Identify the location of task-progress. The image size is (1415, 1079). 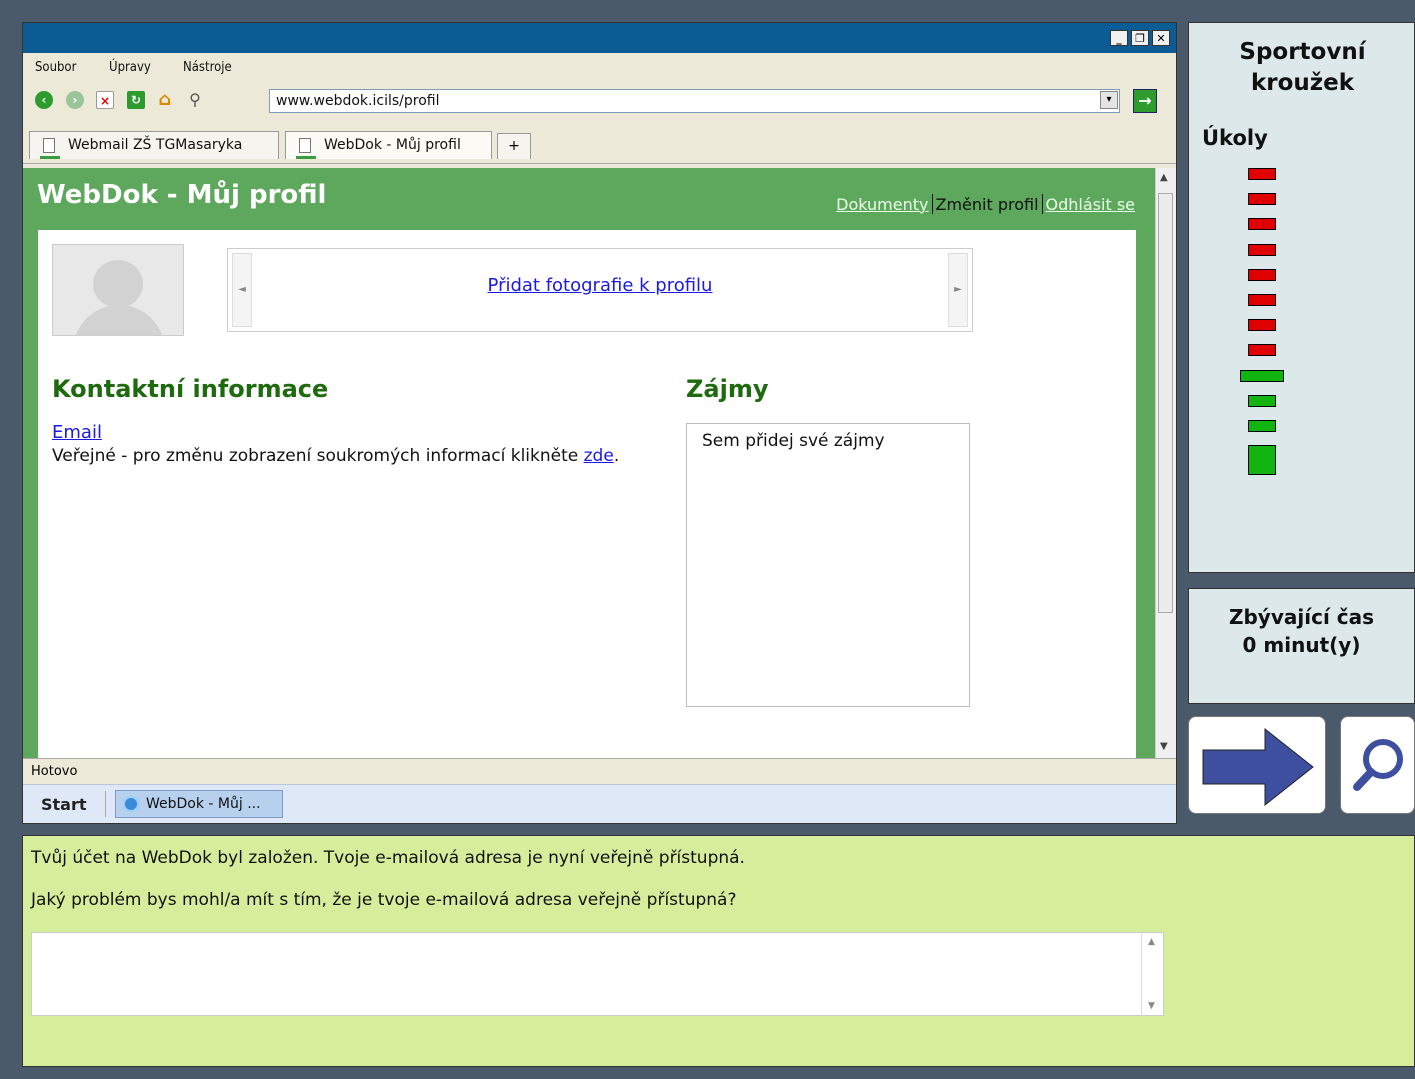
(1302, 298).